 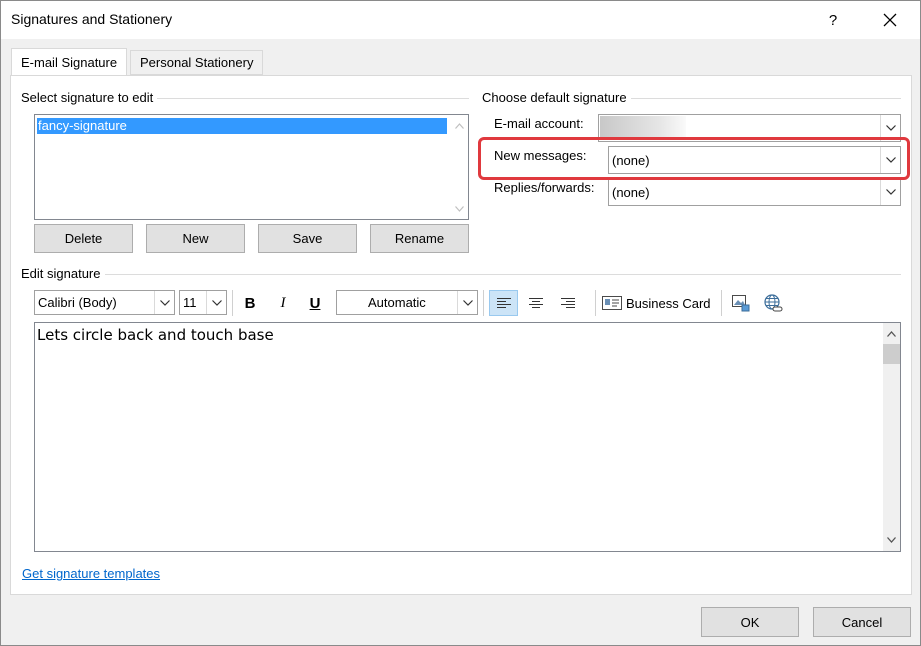 I want to click on font-color-select: Automatic, so click(x=407, y=302).